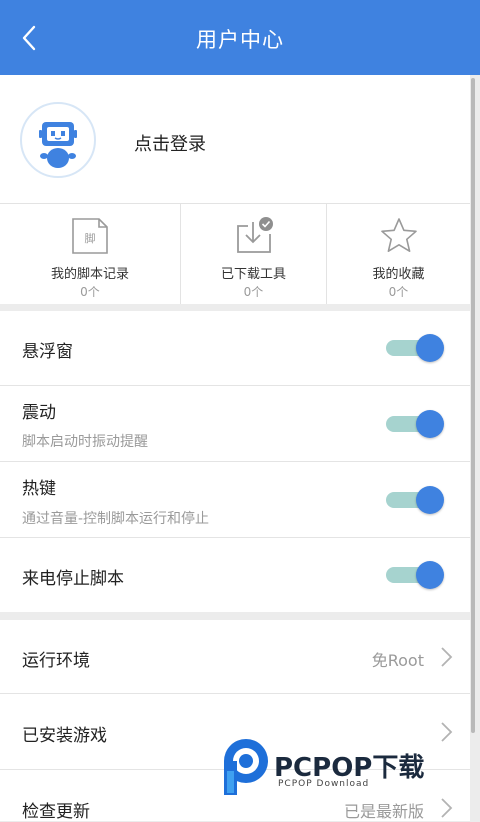 The width and height of the screenshot is (480, 822). Describe the element at coordinates (397, 660) in the screenshot. I see `row-value: 免Root` at that location.